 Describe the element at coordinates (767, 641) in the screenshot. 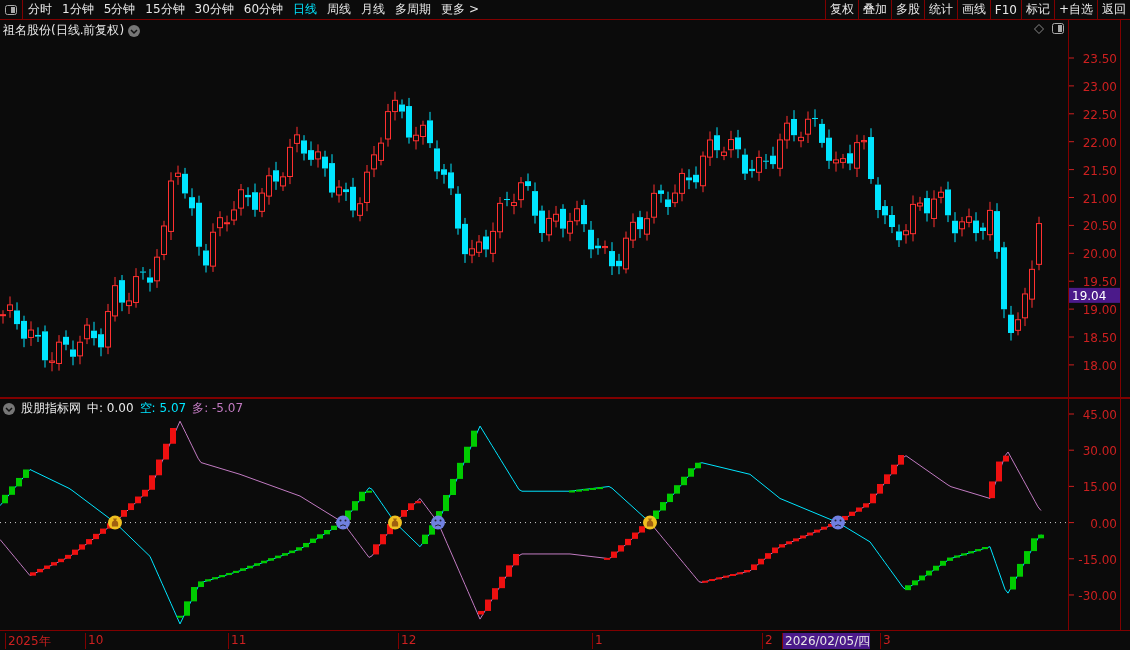

I see `date-label: 2` at that location.